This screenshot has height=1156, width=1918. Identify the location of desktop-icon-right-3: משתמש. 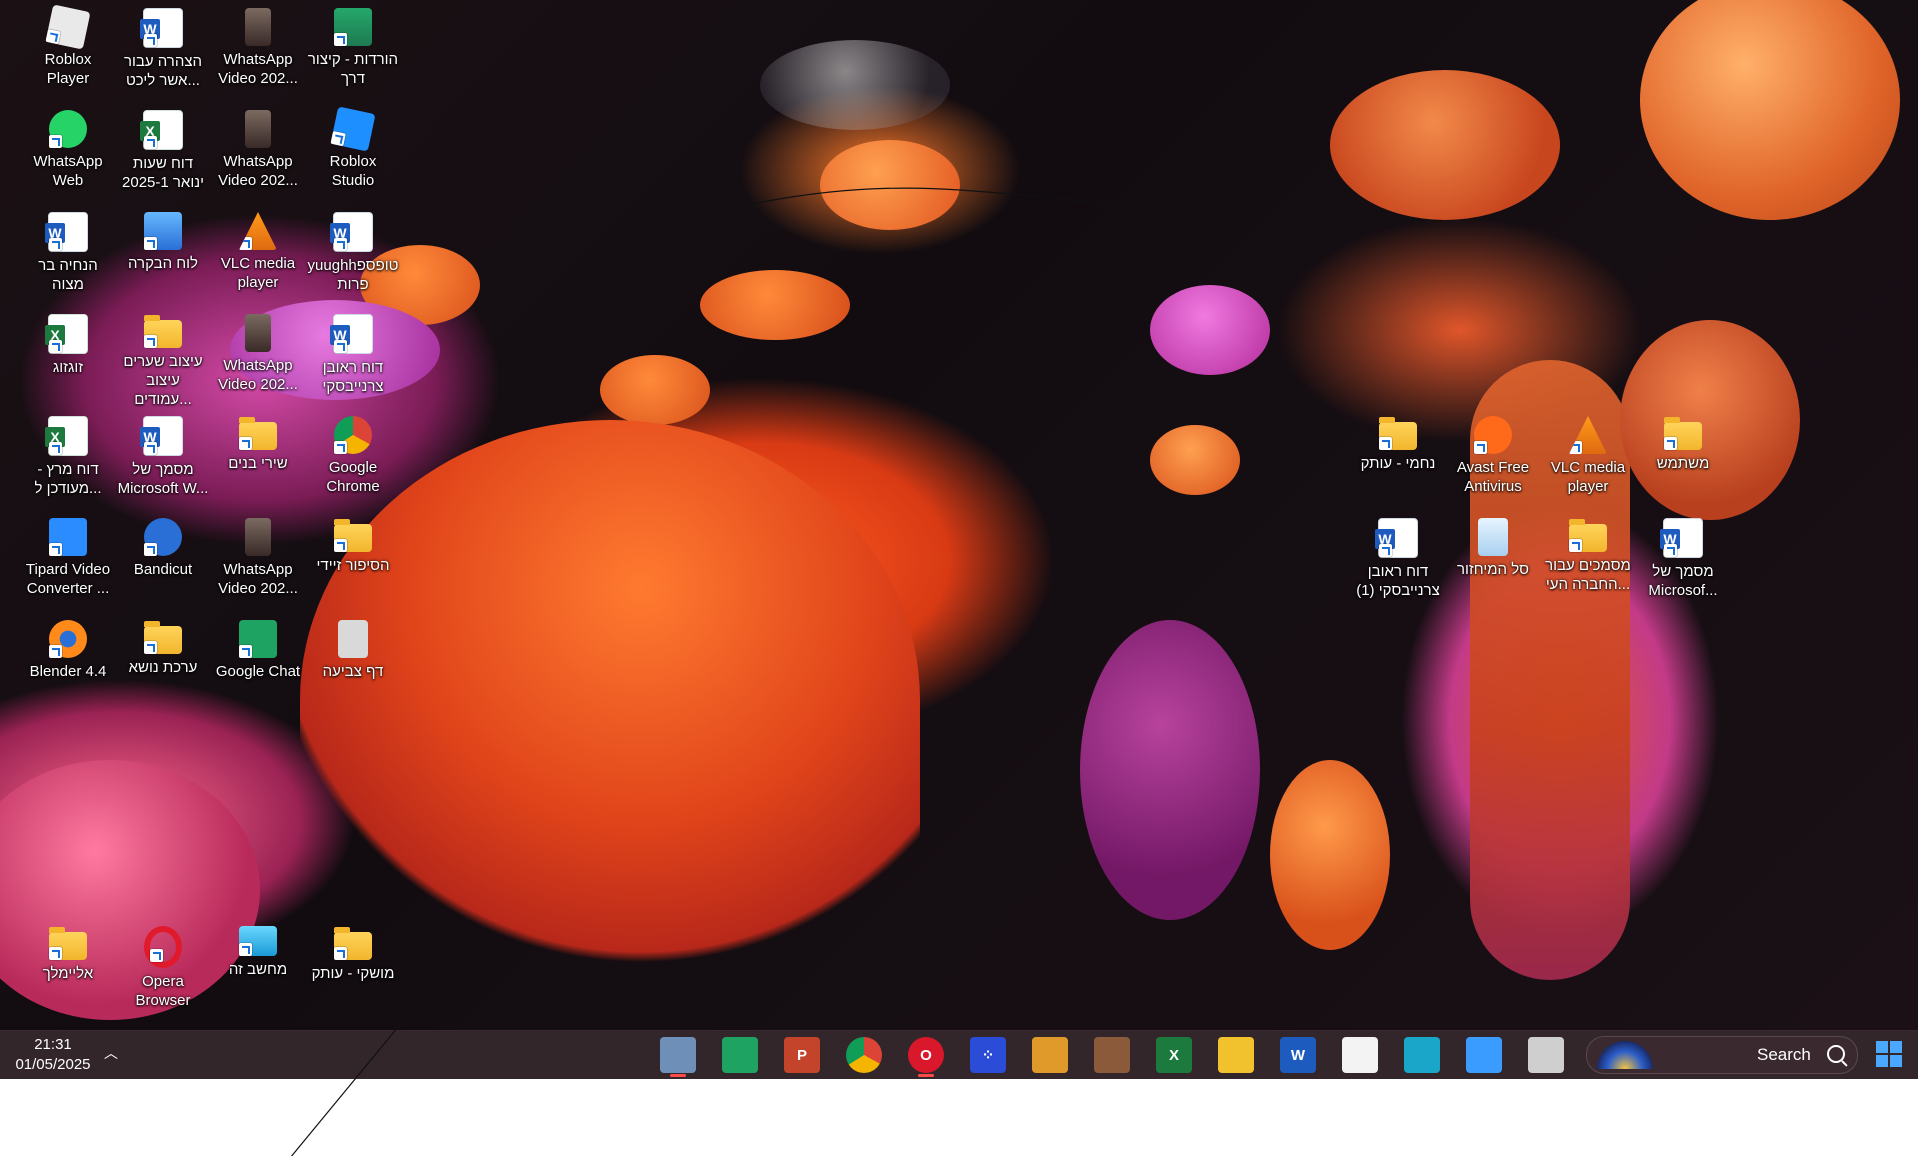
(1683, 442).